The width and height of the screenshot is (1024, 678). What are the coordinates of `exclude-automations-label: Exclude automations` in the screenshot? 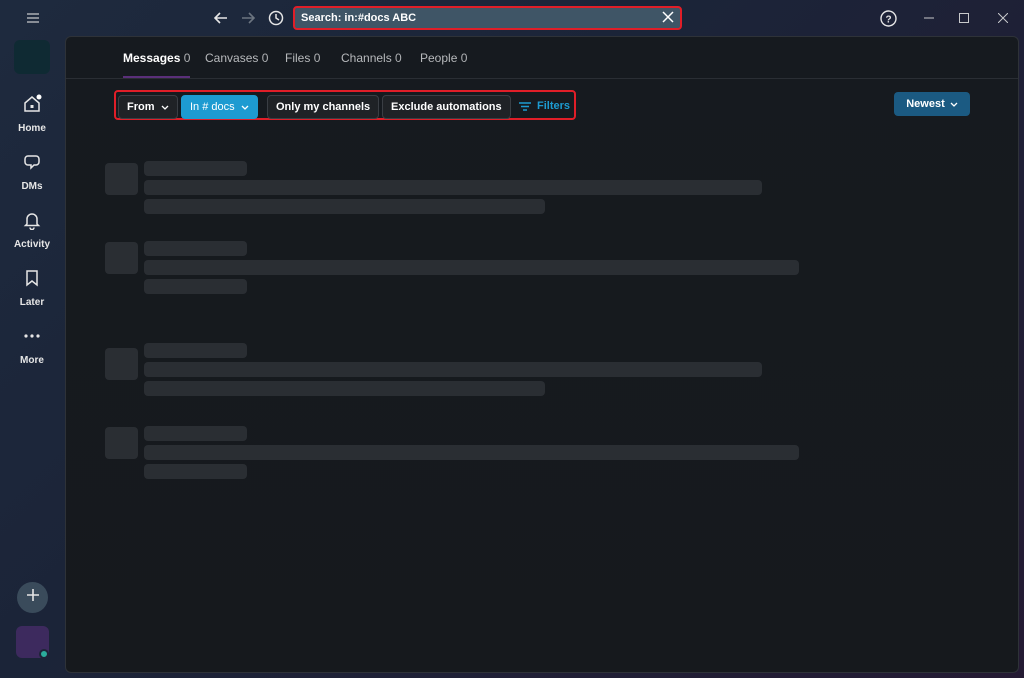 It's located at (446, 107).